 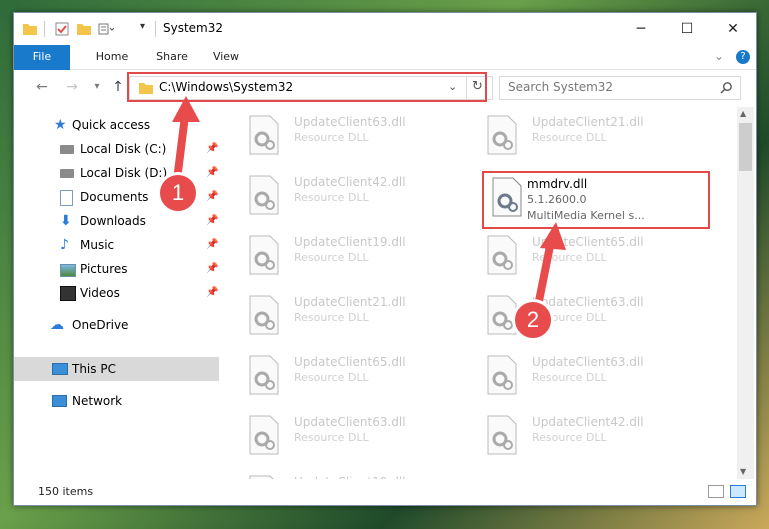 What do you see at coordinates (350, 182) in the screenshot?
I see `file-name: UpdateClient42.dll` at bounding box center [350, 182].